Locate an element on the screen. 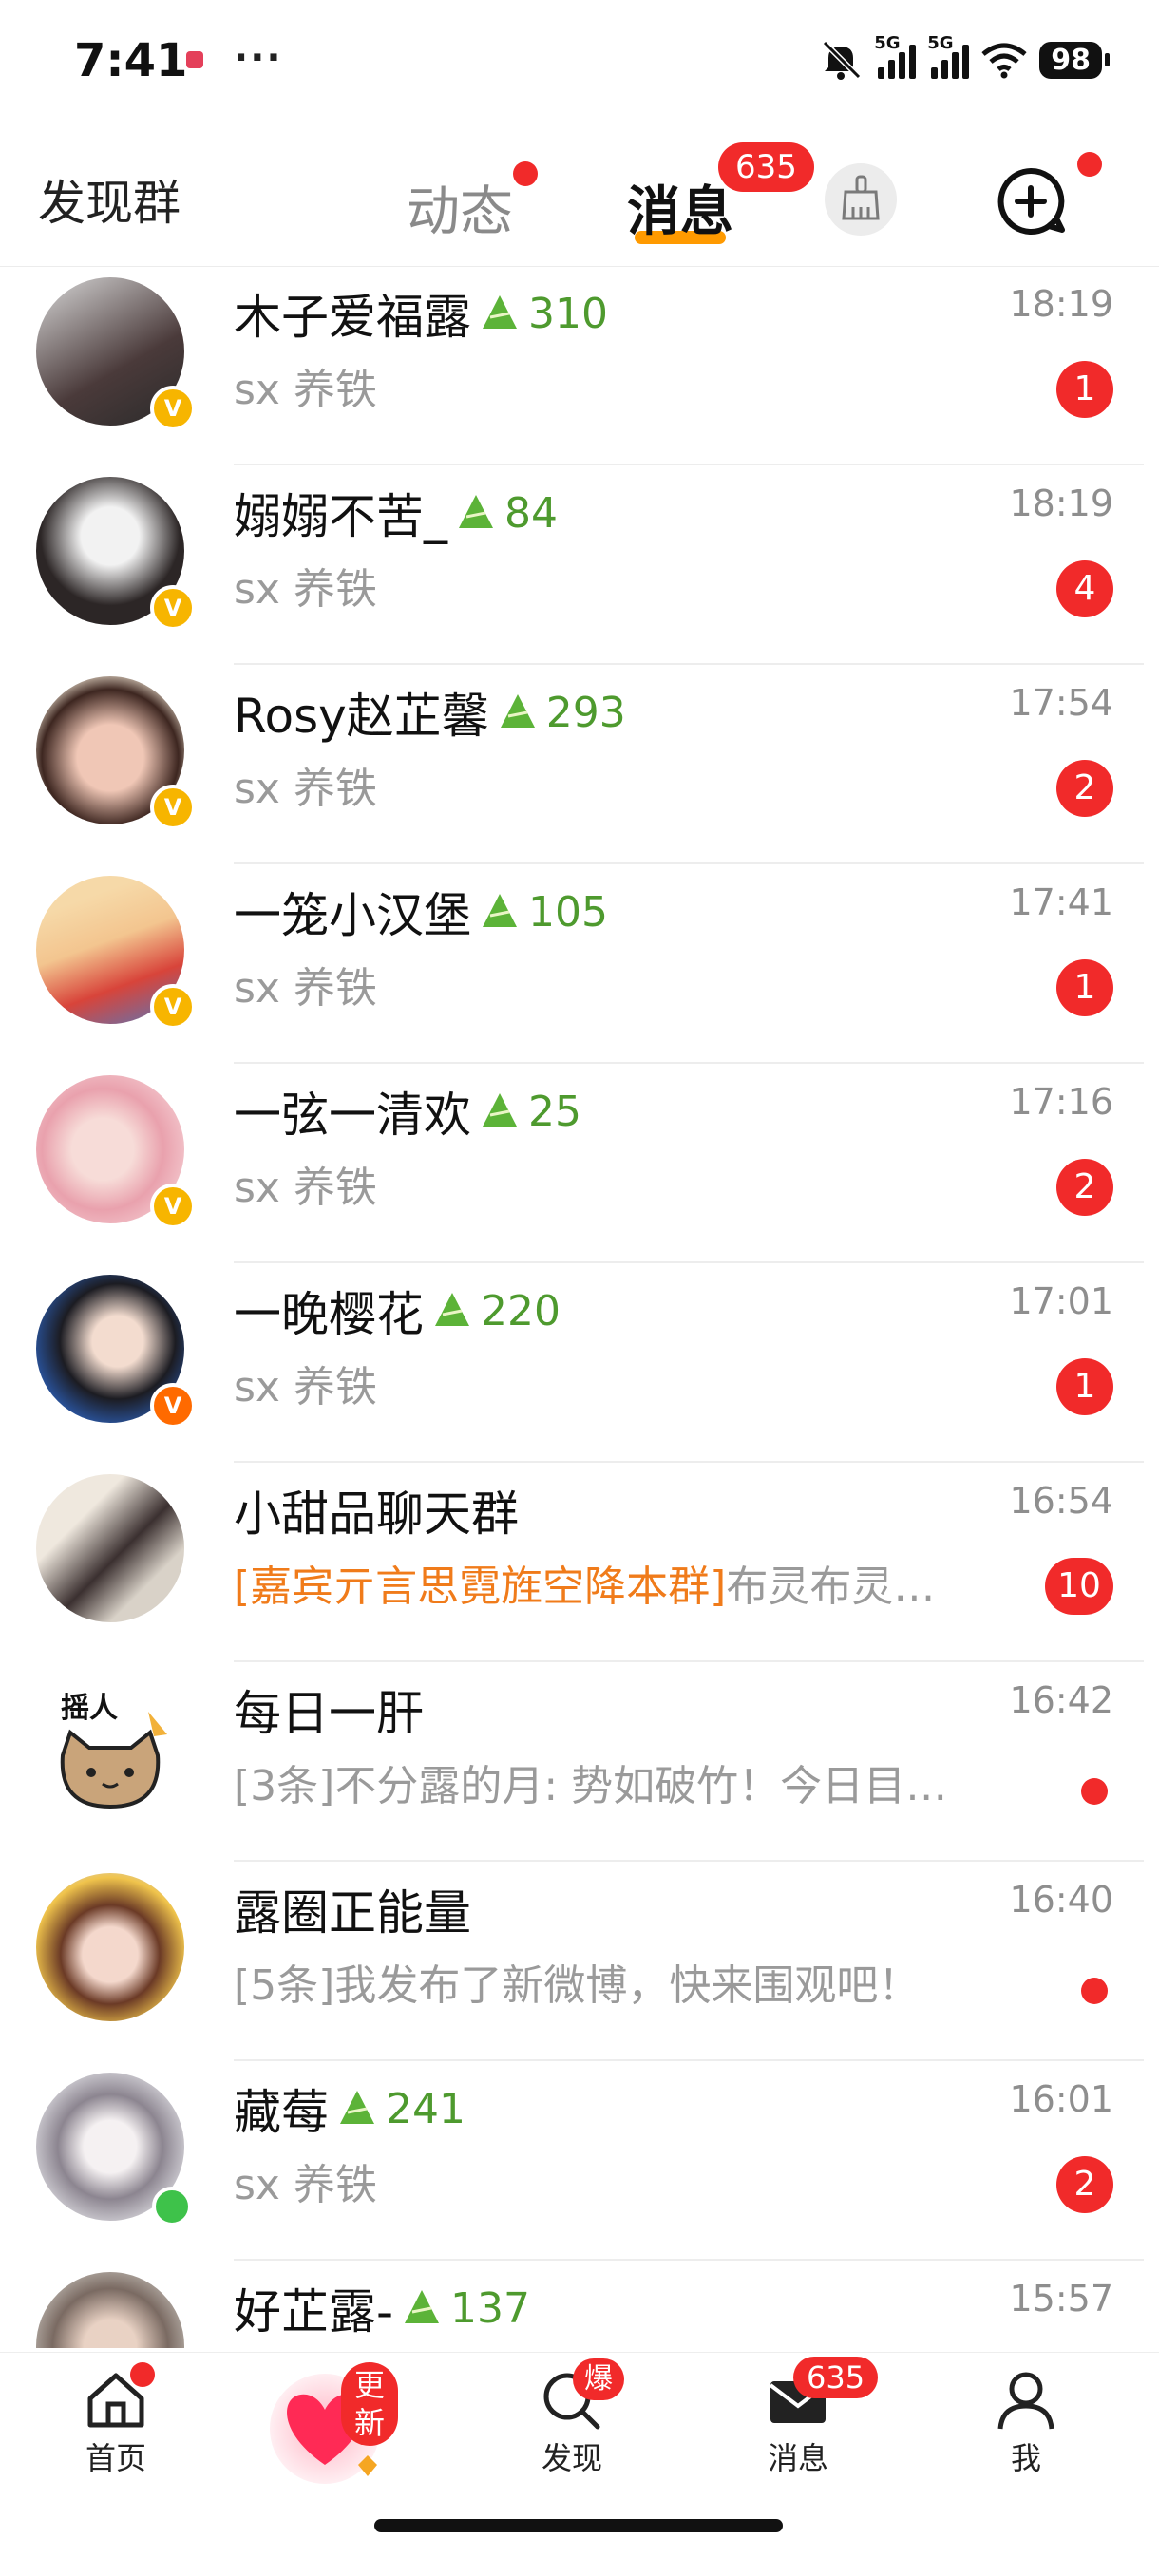  tab-dynamic: 动态 is located at coordinates (460, 207).